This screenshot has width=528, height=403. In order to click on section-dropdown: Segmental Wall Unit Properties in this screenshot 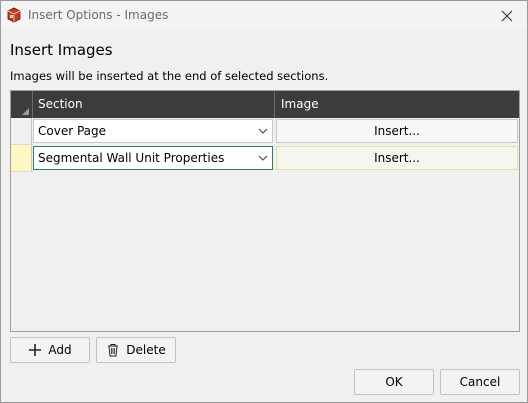, I will do `click(153, 158)`.